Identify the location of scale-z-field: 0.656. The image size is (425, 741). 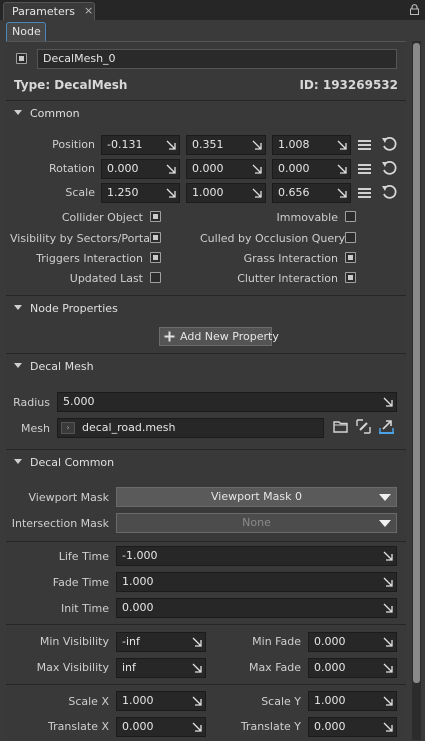
(311, 193).